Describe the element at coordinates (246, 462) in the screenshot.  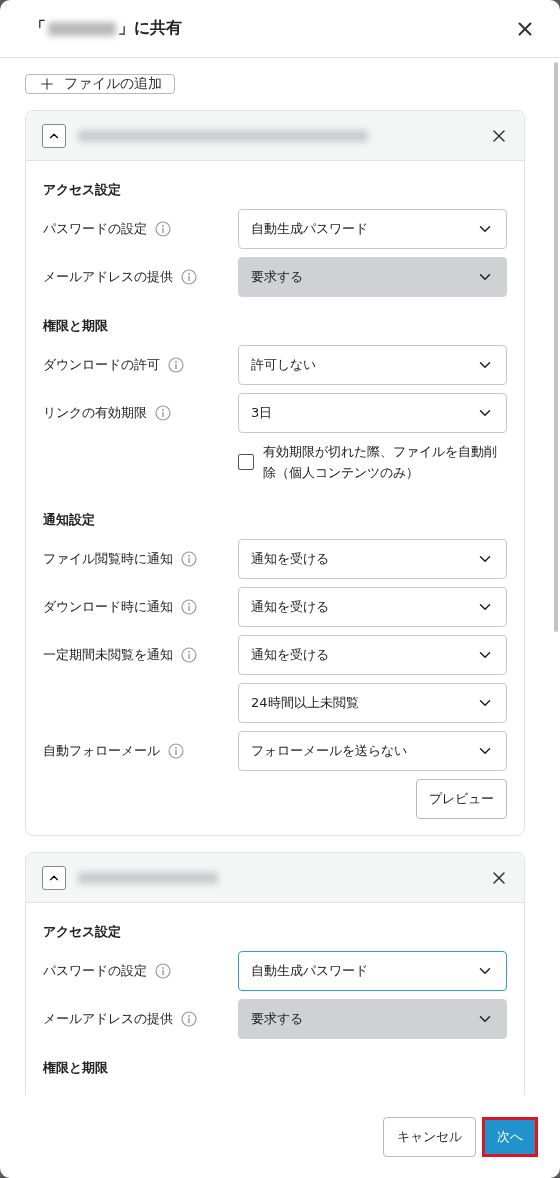
I see `checkbox` at that location.